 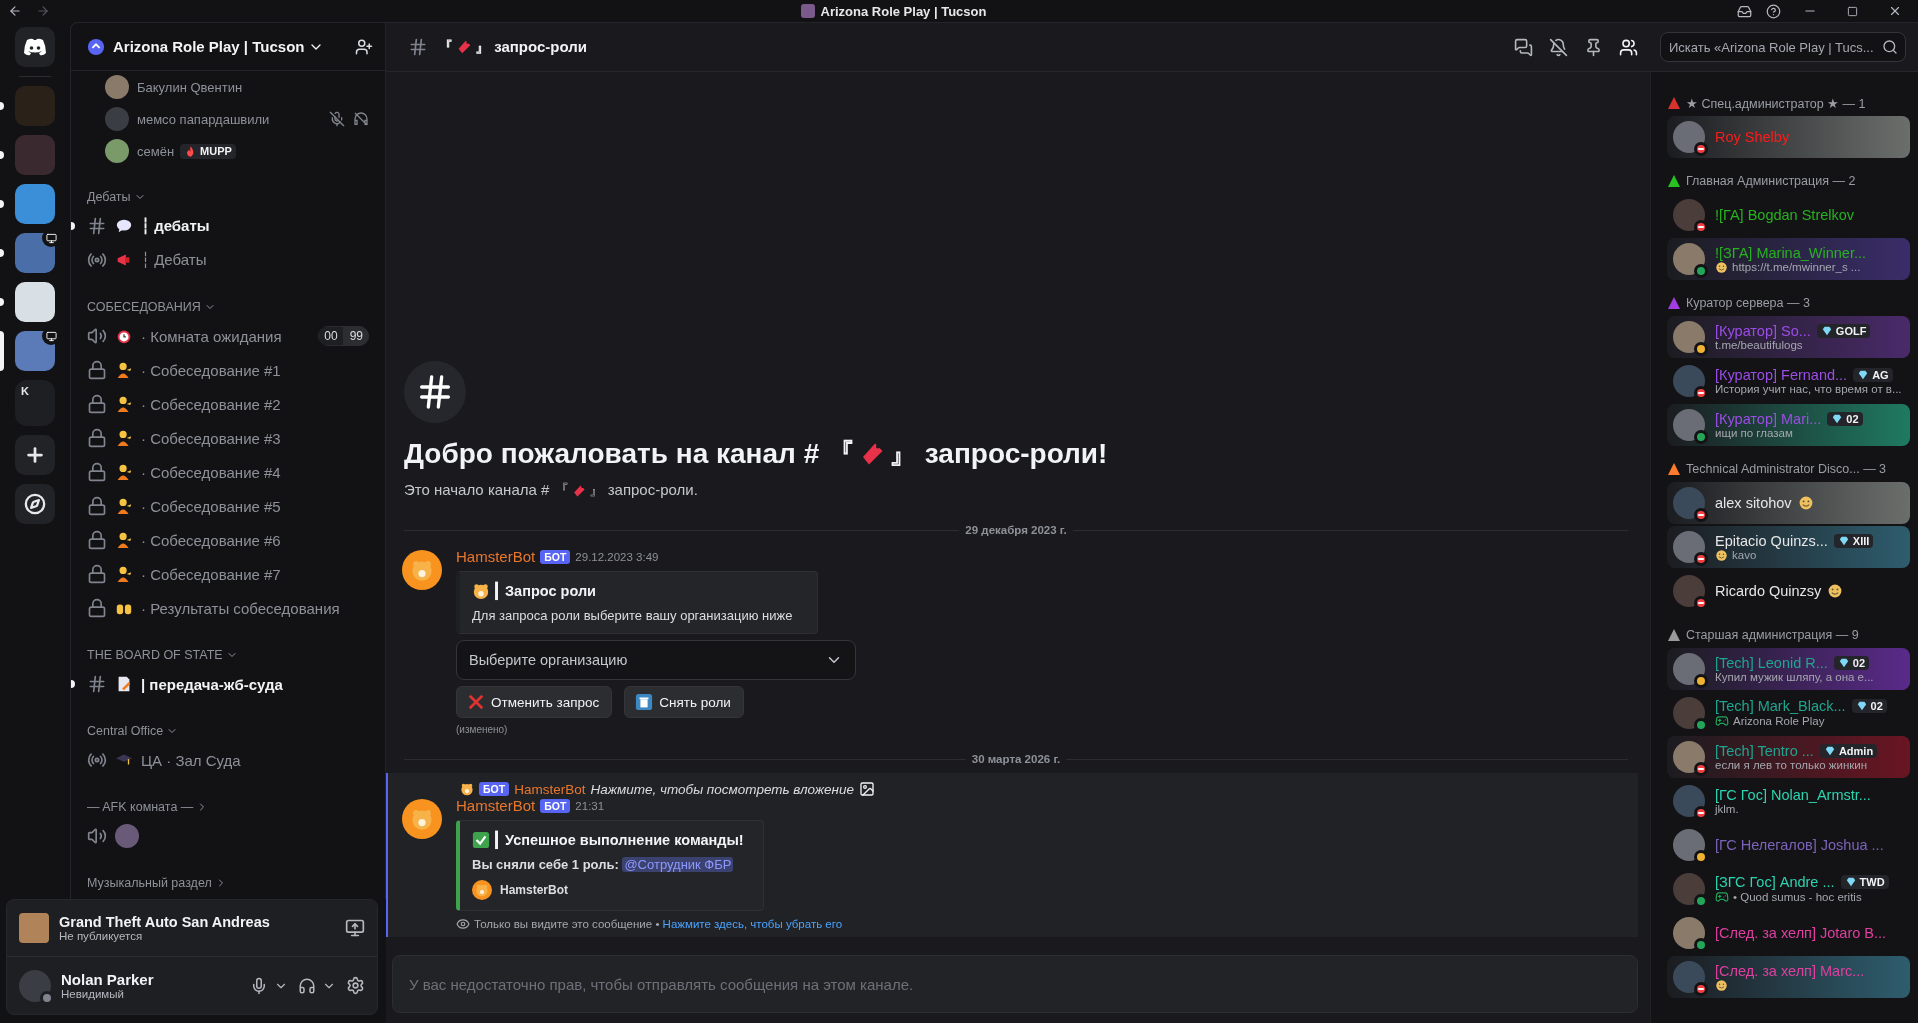 What do you see at coordinates (35, 504) in the screenshot?
I see `discover-button` at bounding box center [35, 504].